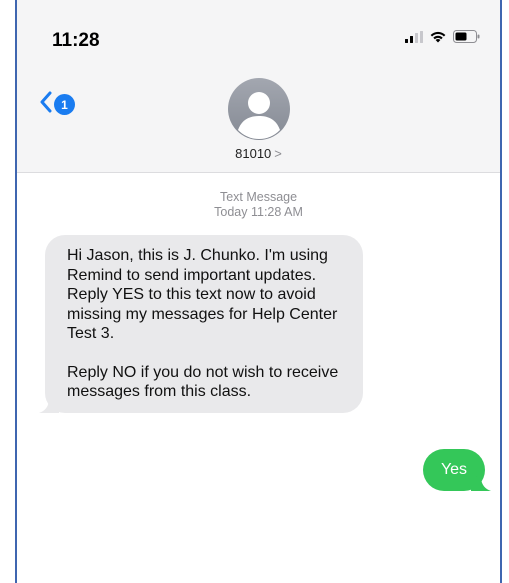 The image size is (509, 583). I want to click on signal-icon, so click(414, 39).